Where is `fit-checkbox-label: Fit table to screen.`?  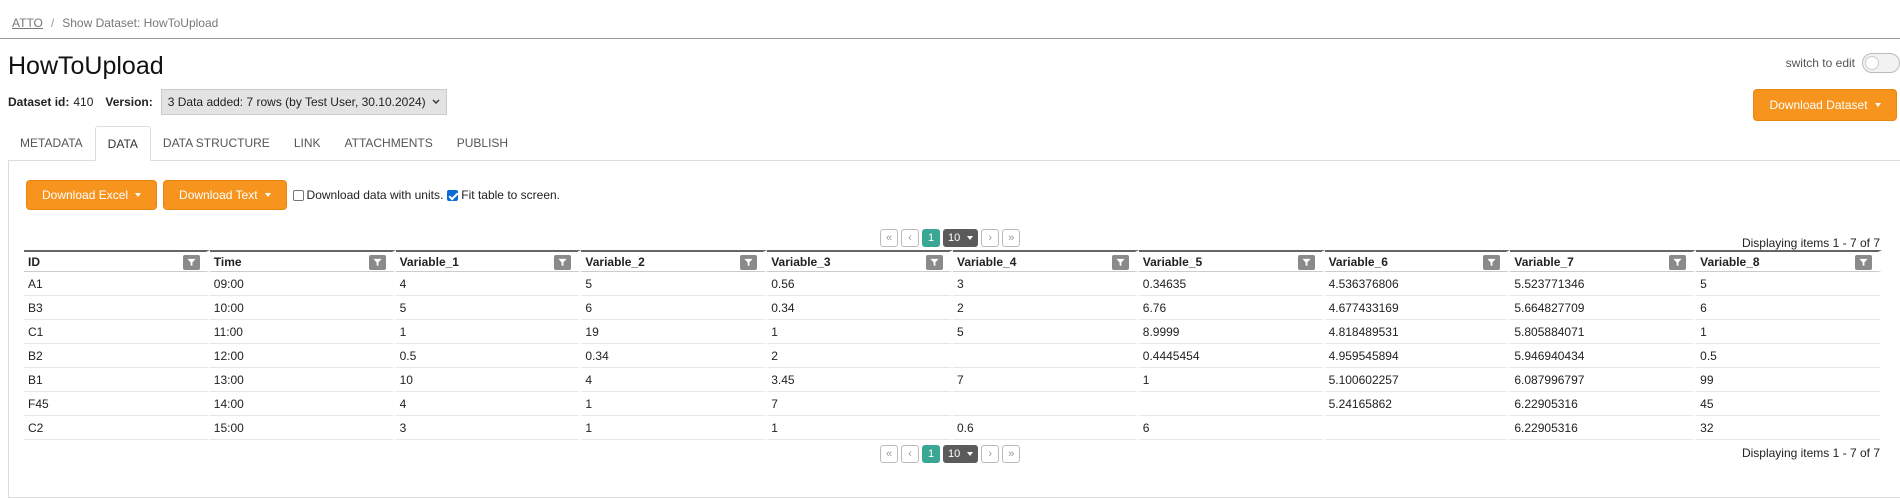 fit-checkbox-label: Fit table to screen. is located at coordinates (511, 195).